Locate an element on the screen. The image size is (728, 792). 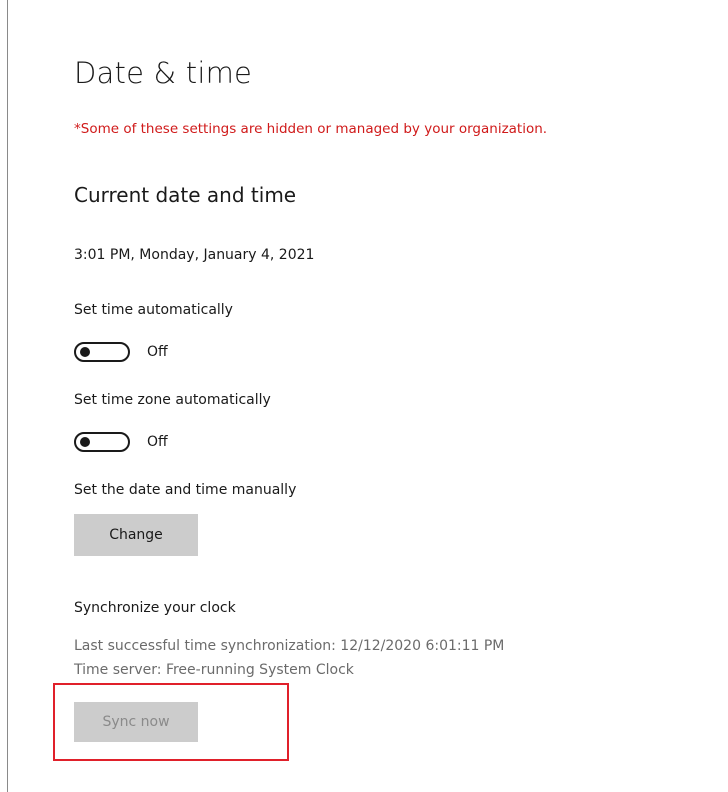
set-timezone-auto-row: Off is located at coordinates (121, 442).